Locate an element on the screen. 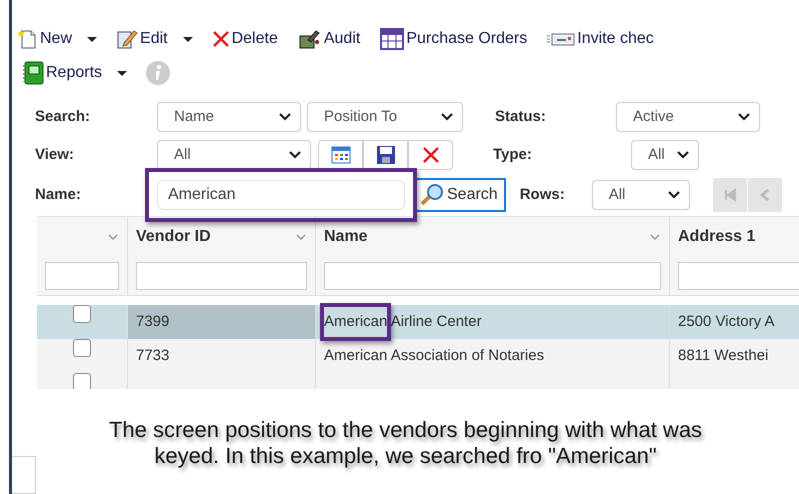 This screenshot has height=494, width=799. stamp-icon is located at coordinates (310, 39).